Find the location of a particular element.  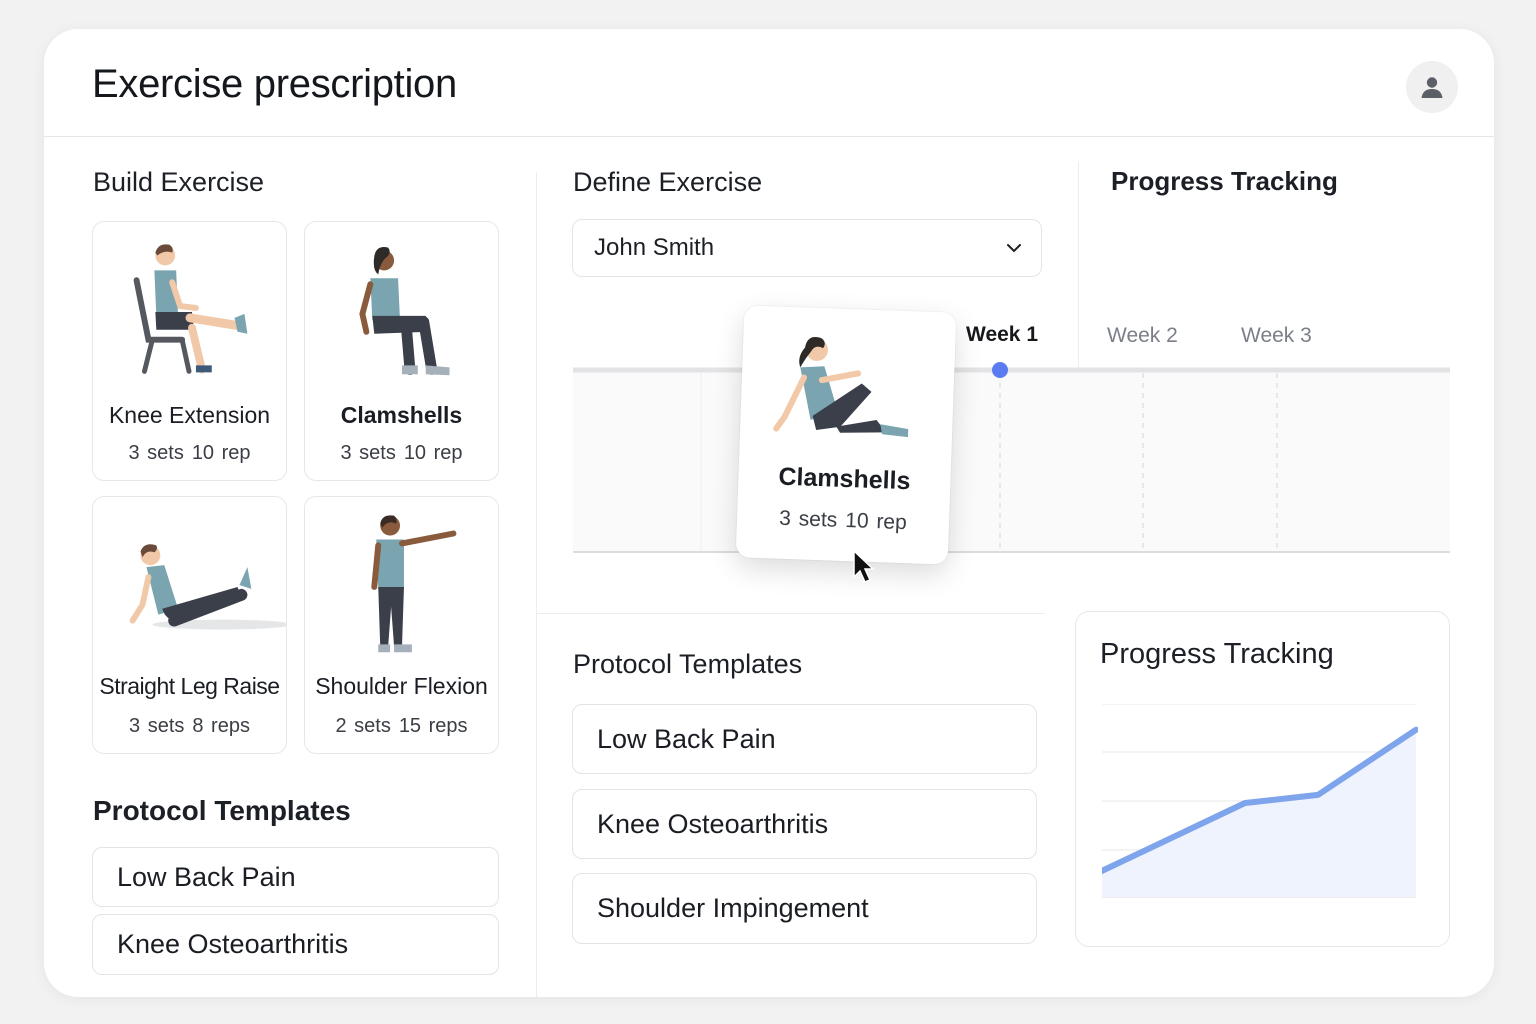

exercise-card-shoulder-flexion: Shoulder Flexion 2 sets 15 reps is located at coordinates (401, 625).